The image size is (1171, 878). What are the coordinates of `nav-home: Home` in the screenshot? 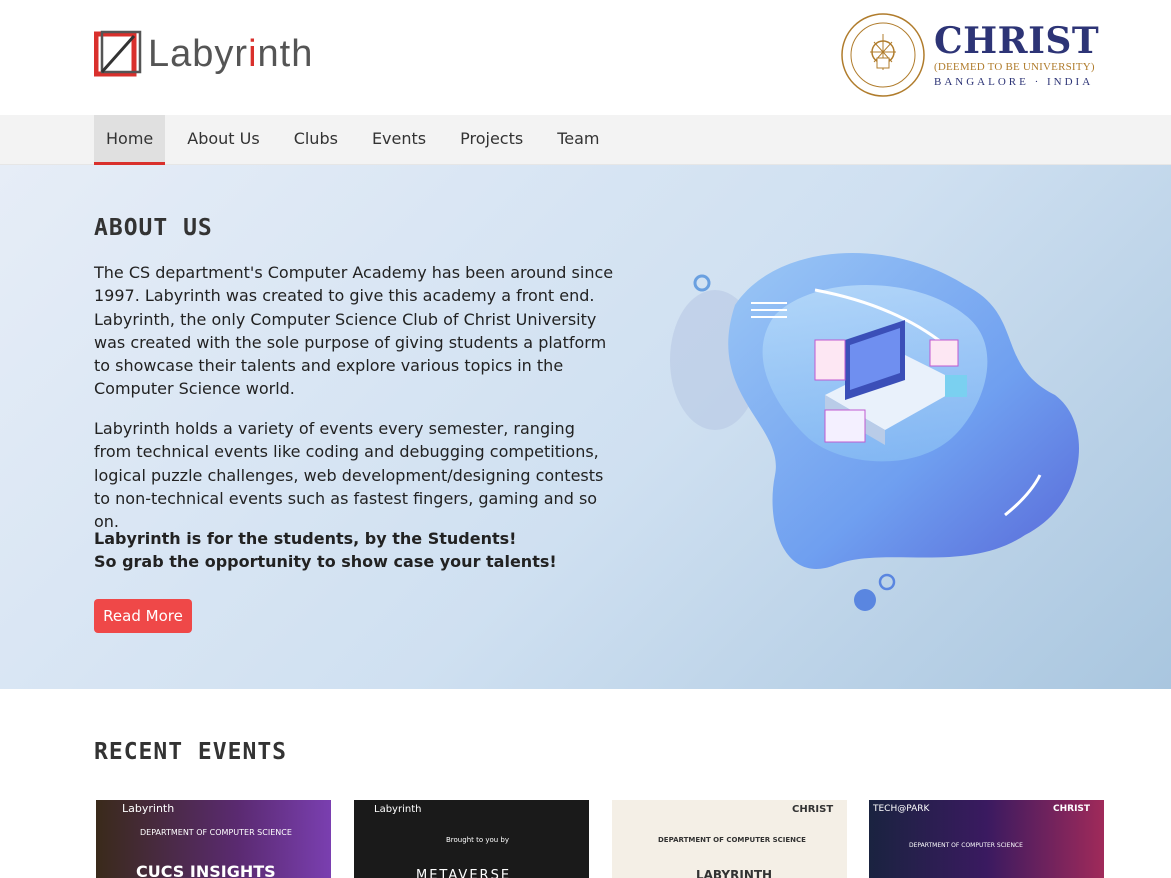 It's located at (130, 140).